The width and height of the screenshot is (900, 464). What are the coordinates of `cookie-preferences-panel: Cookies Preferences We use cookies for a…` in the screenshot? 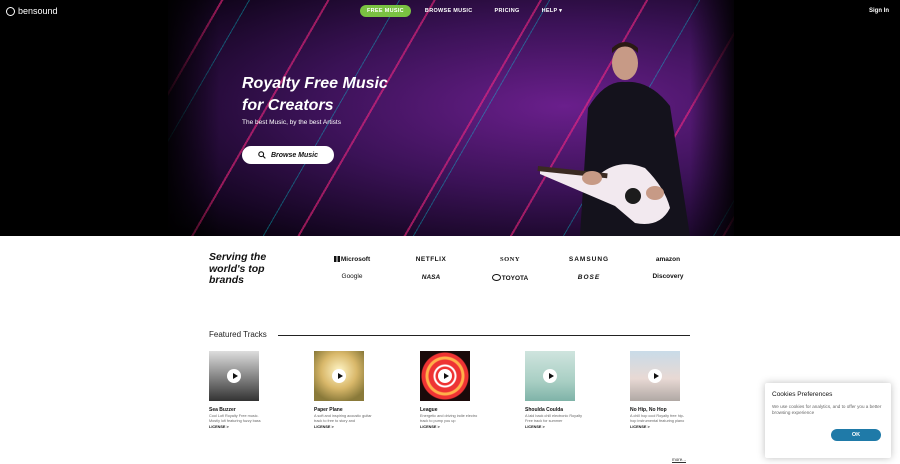 It's located at (828, 420).